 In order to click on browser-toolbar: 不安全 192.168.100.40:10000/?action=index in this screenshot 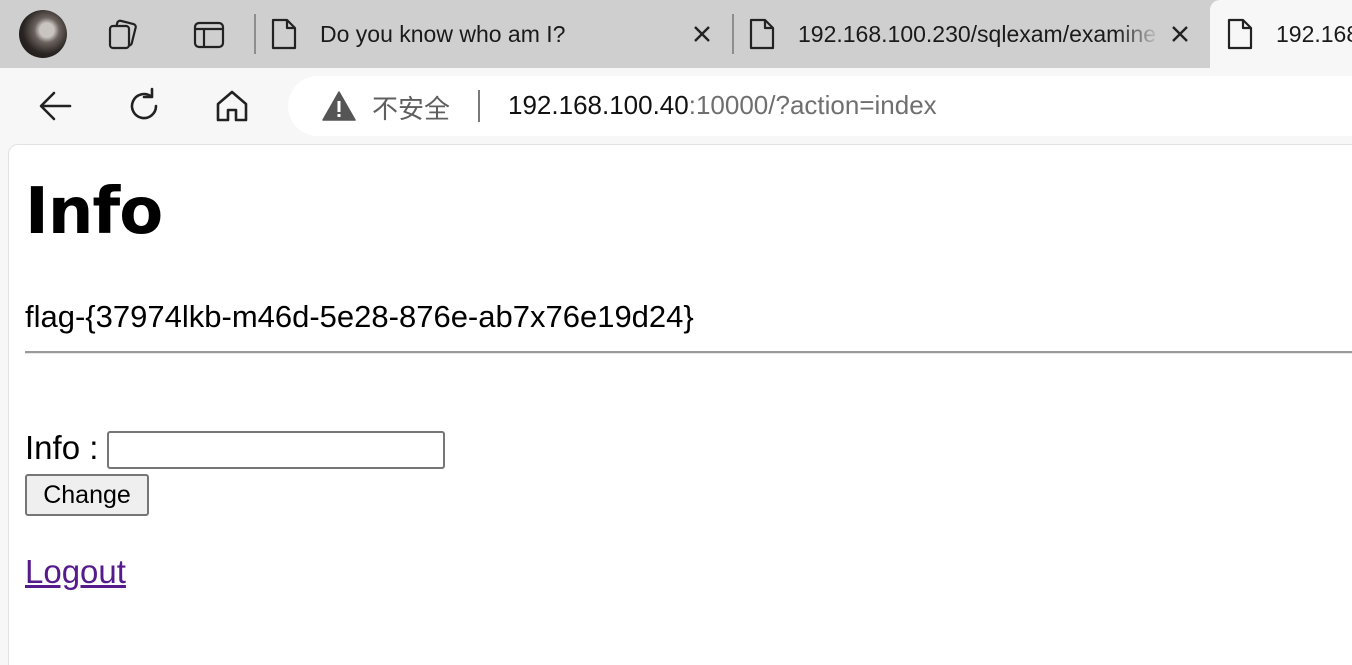, I will do `click(676, 106)`.